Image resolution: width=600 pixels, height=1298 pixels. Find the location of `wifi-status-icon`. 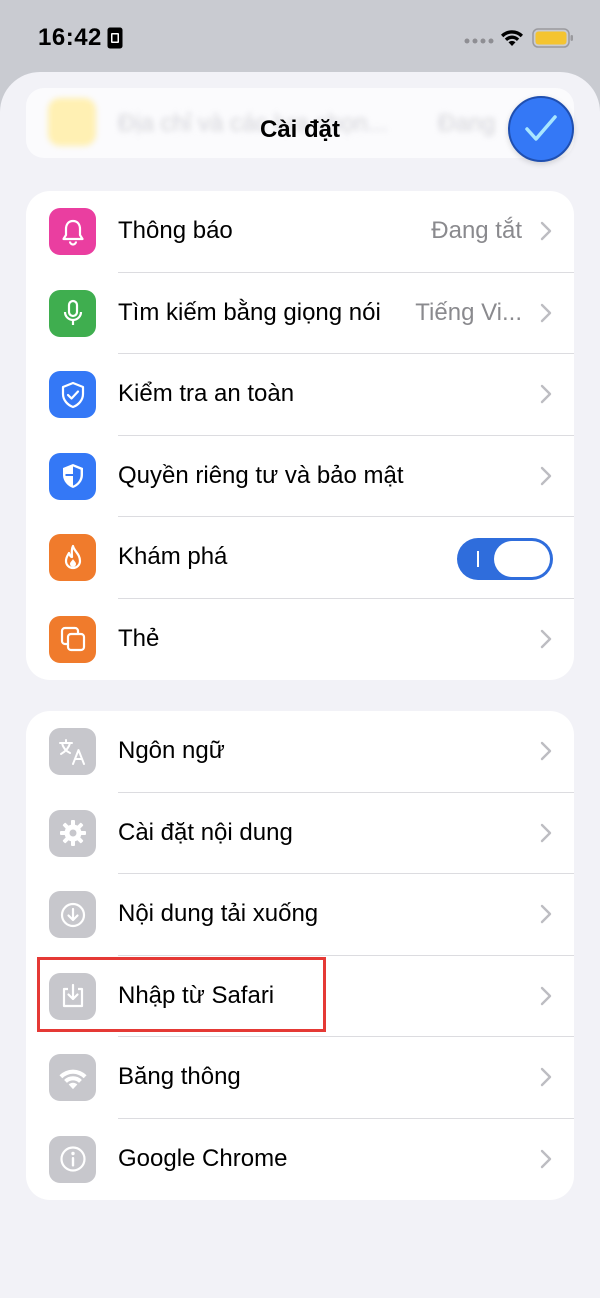

wifi-status-icon is located at coordinates (512, 38).